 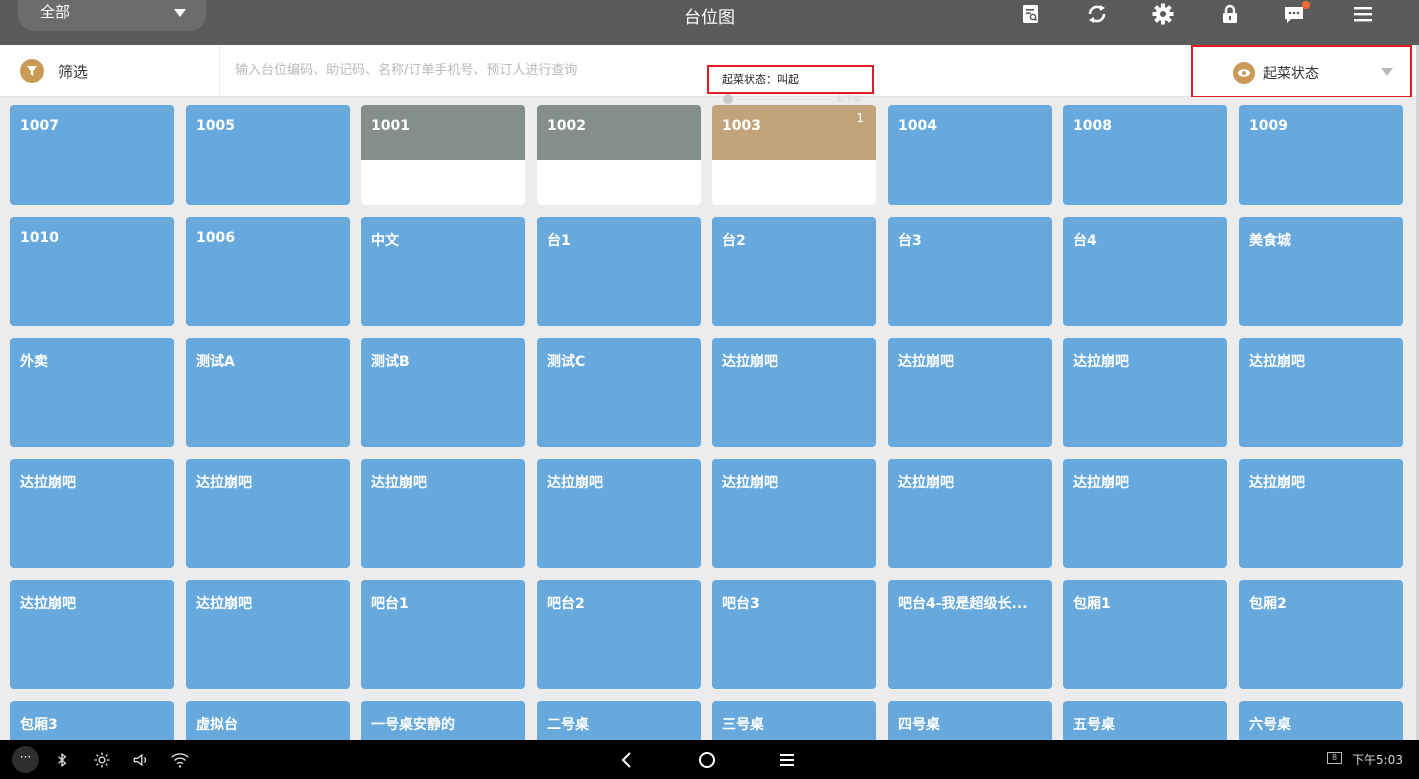 What do you see at coordinates (794, 634) in the screenshot?
I see `table-tile: 吧台3` at bounding box center [794, 634].